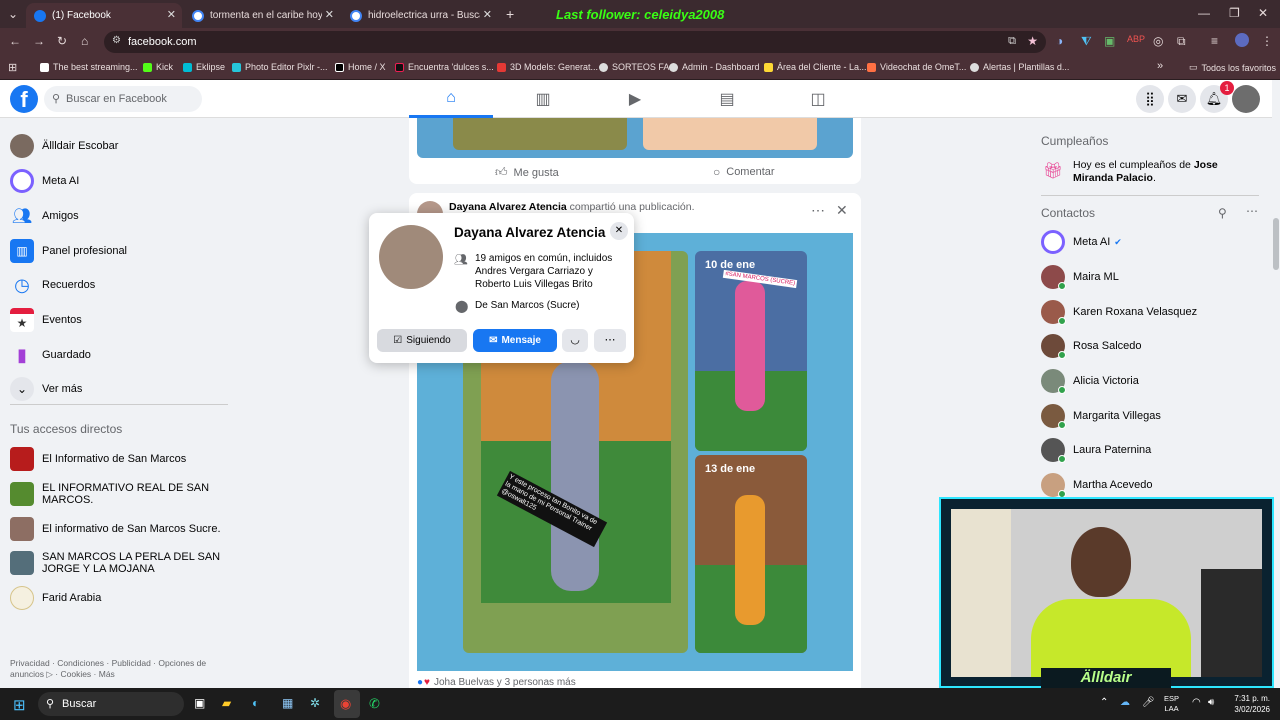 Image resolution: width=1280 pixels, height=720 pixels. I want to click on windows-start-icon: ⊞, so click(19, 705).